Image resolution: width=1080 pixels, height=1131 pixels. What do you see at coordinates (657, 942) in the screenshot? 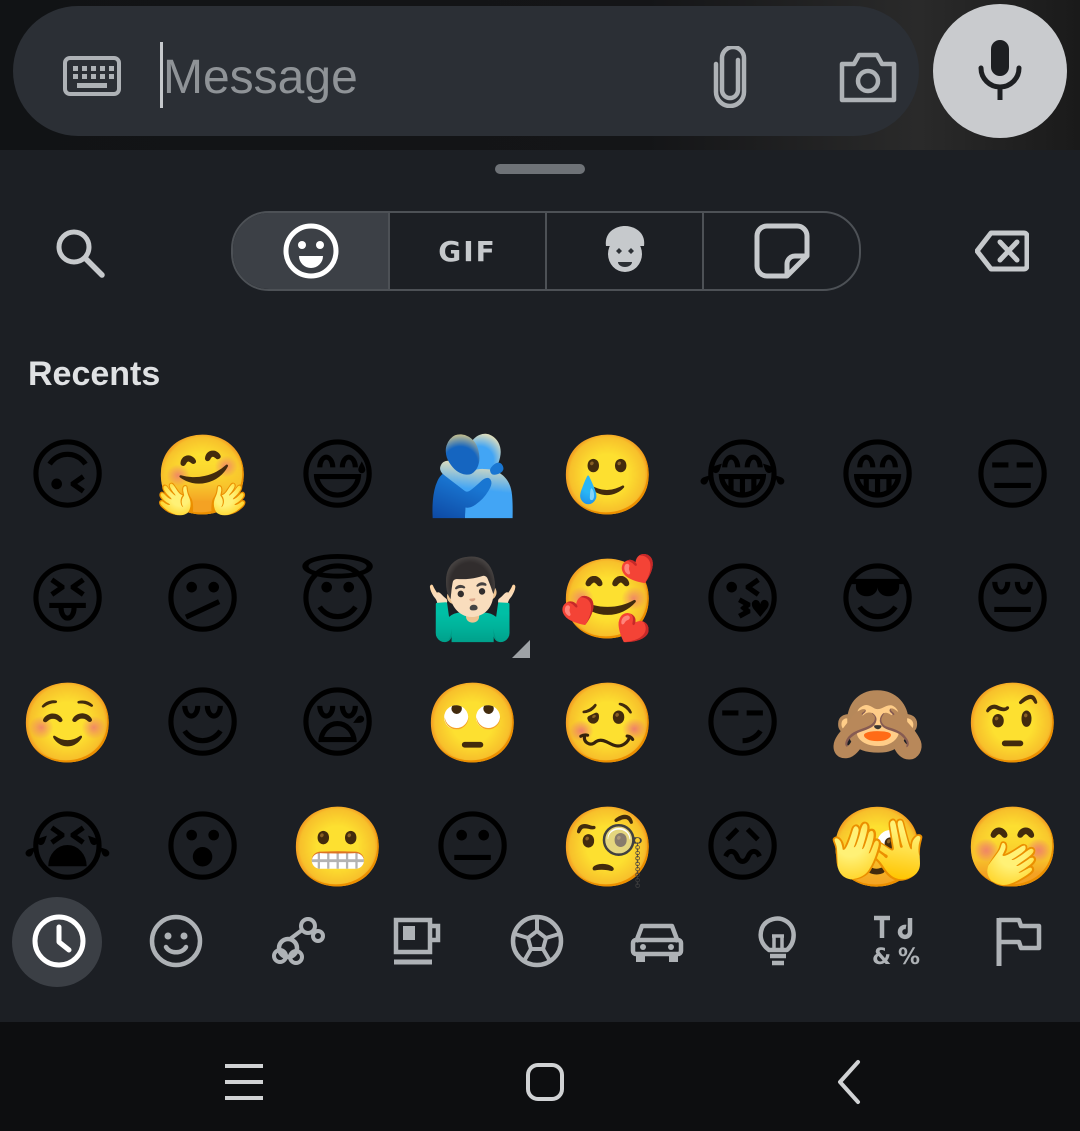
I see `car-icon` at bounding box center [657, 942].